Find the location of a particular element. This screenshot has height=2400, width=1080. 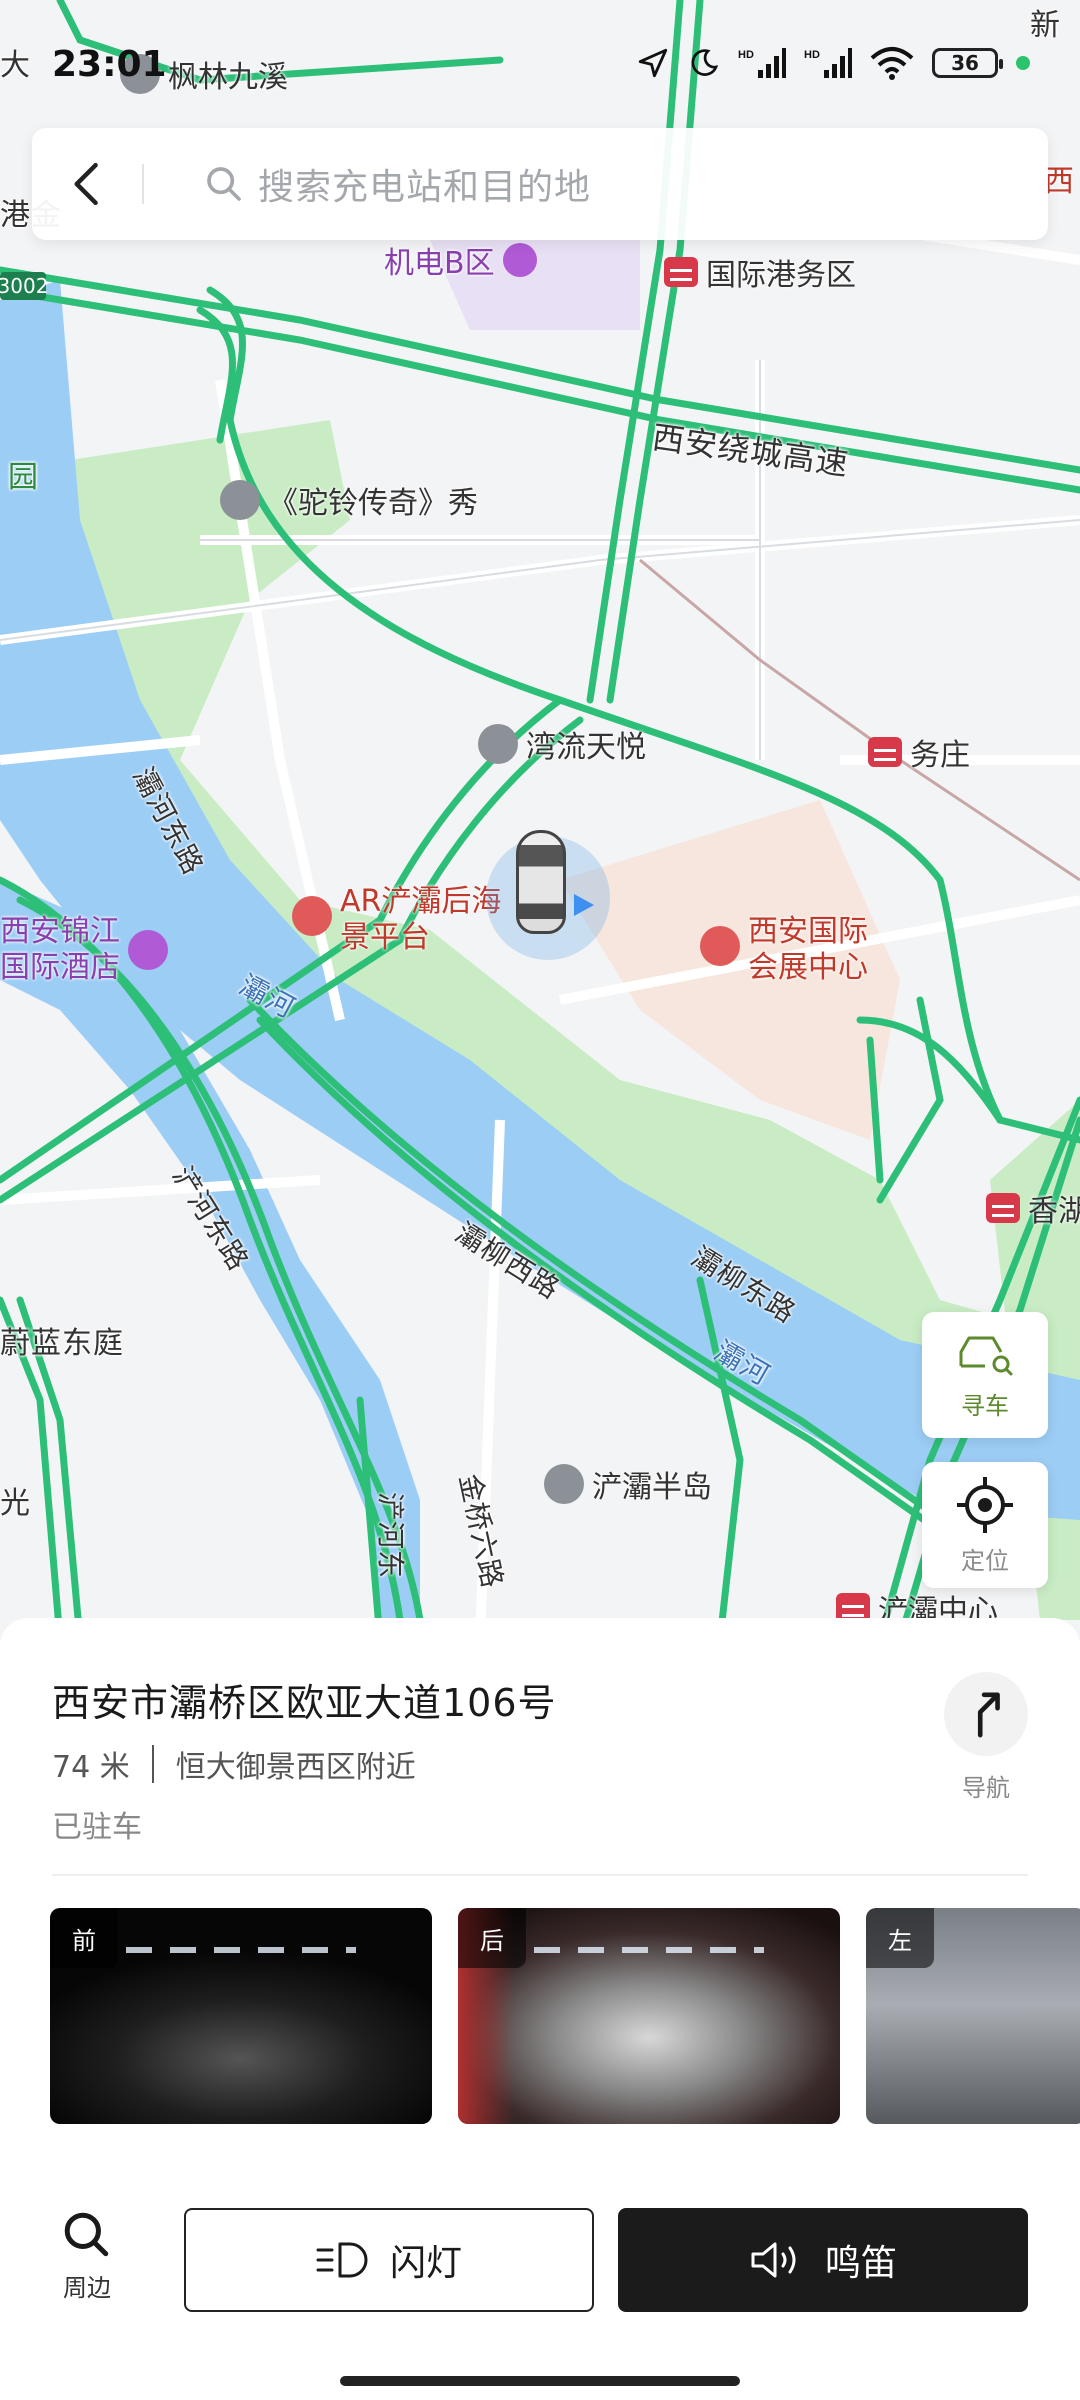

navigate-button is located at coordinates (986, 1714).